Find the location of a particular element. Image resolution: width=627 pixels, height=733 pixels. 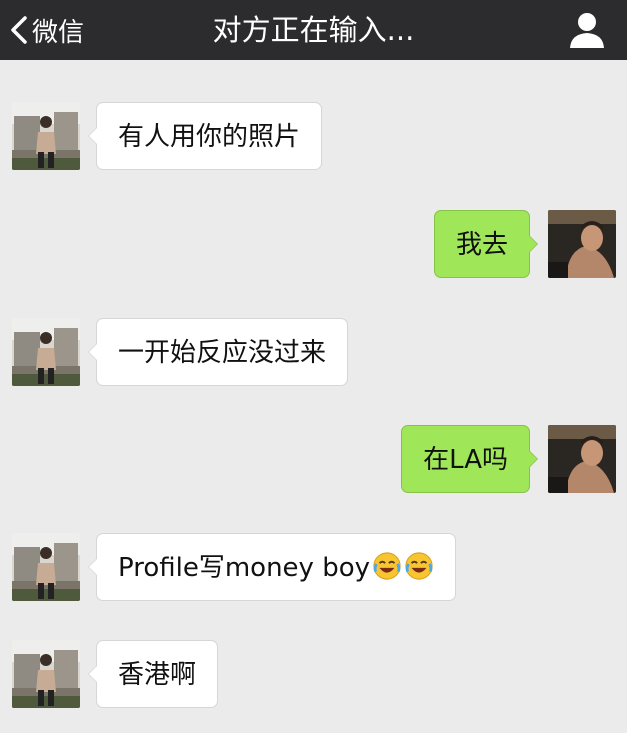

chat-info-button is located at coordinates (587, 30).